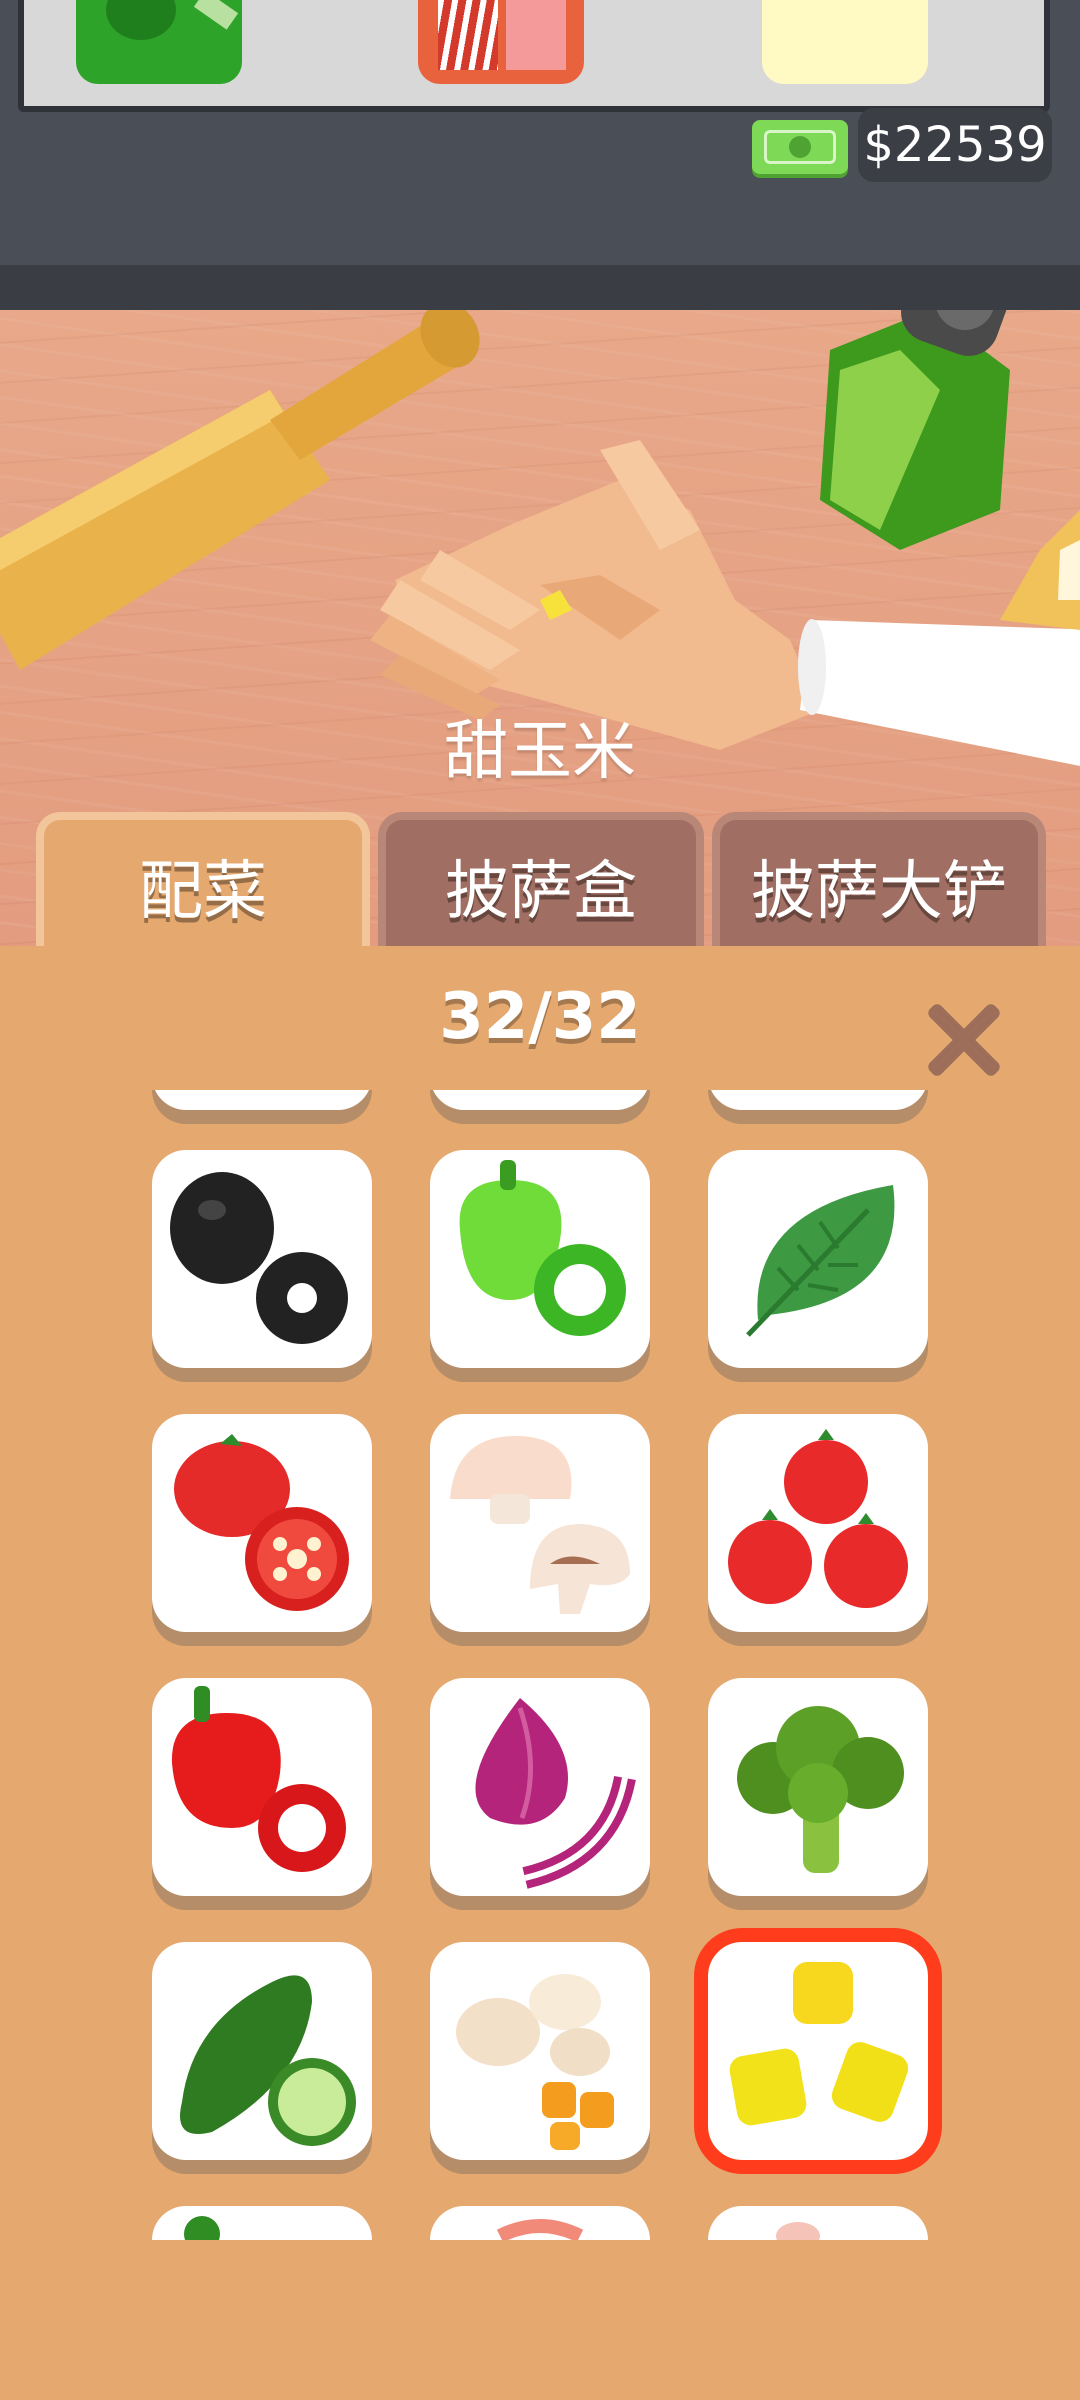 This screenshot has height=2400, width=1080. I want to click on ingredient-card-mushroom, so click(540, 1523).